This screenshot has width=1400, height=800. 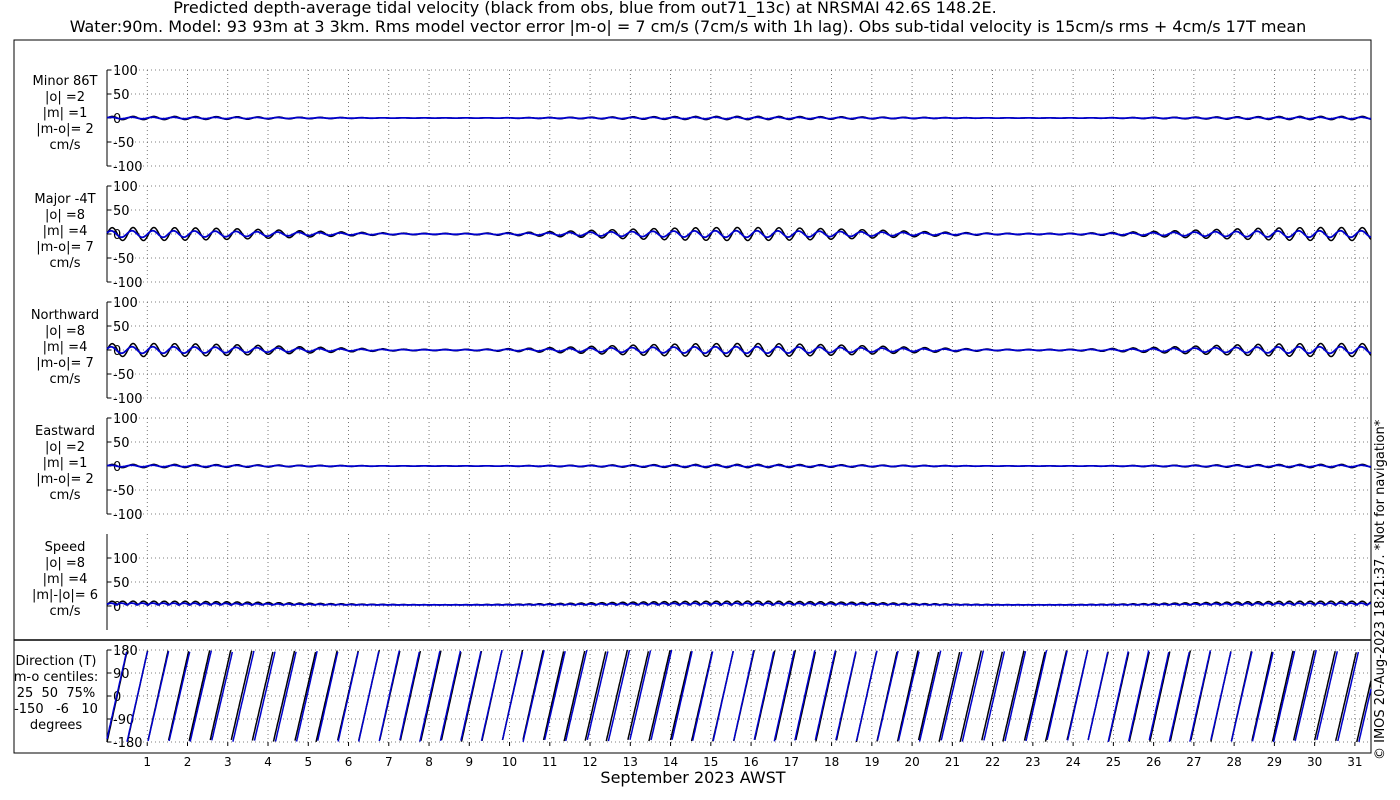 What do you see at coordinates (871, 762) in the screenshot?
I see `x-tick-label: 19` at bounding box center [871, 762].